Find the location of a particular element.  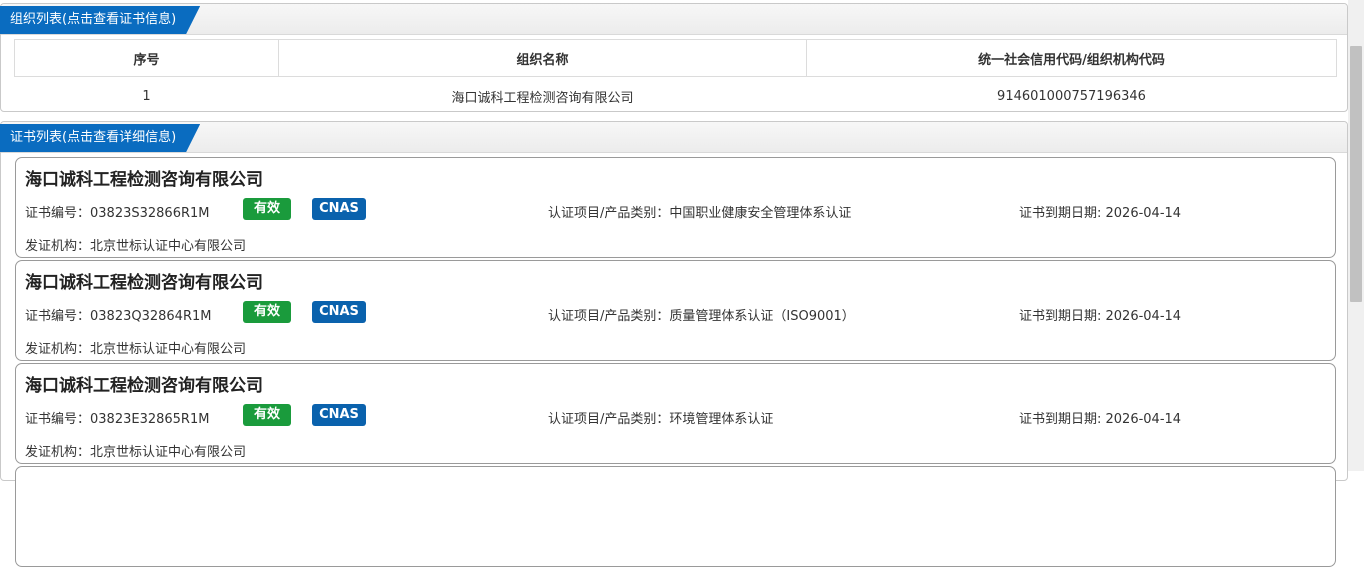

row-index: 1 is located at coordinates (146, 96).